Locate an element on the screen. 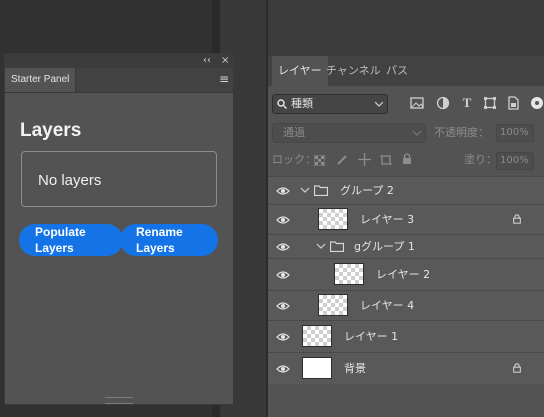 This screenshot has height=417, width=544. rename-layers-label-1: Rename is located at coordinates (159, 232).